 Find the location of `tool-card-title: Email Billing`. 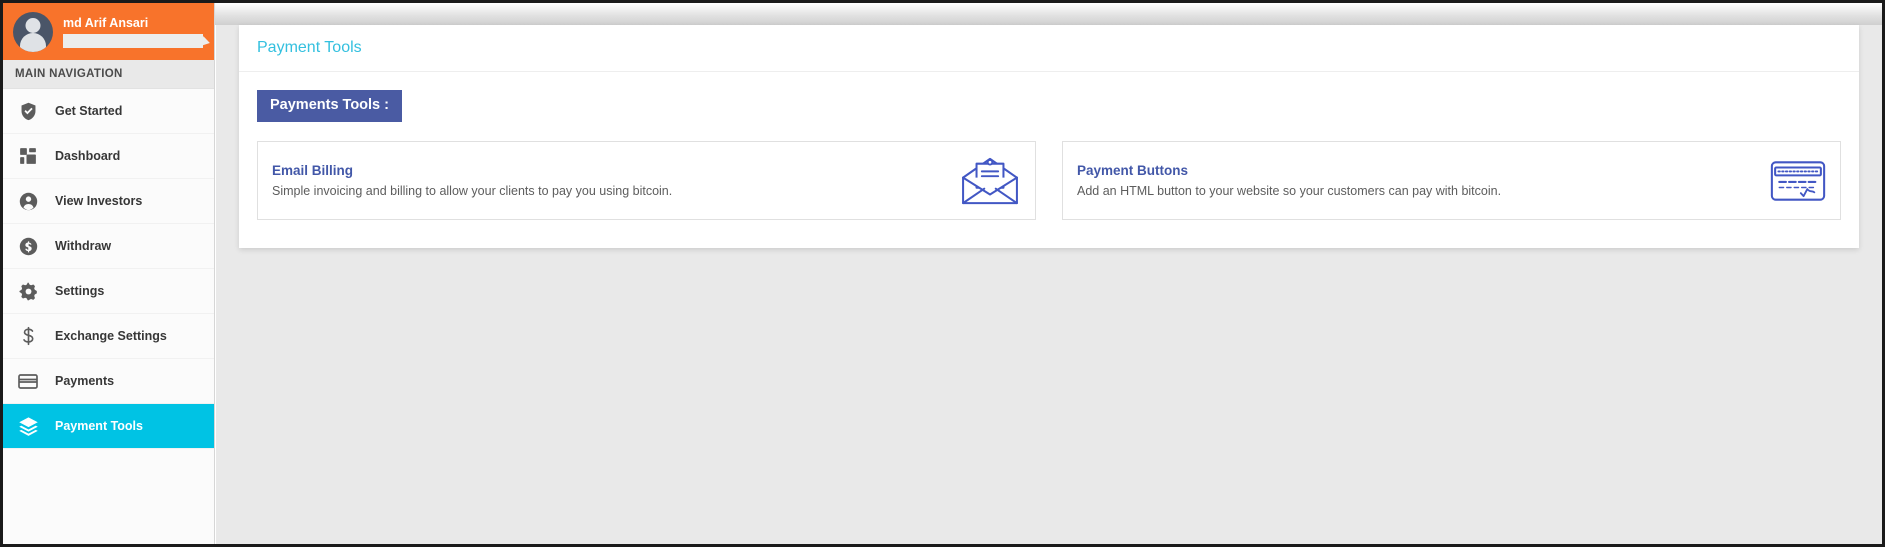

tool-card-title: Email Billing is located at coordinates (313, 170).